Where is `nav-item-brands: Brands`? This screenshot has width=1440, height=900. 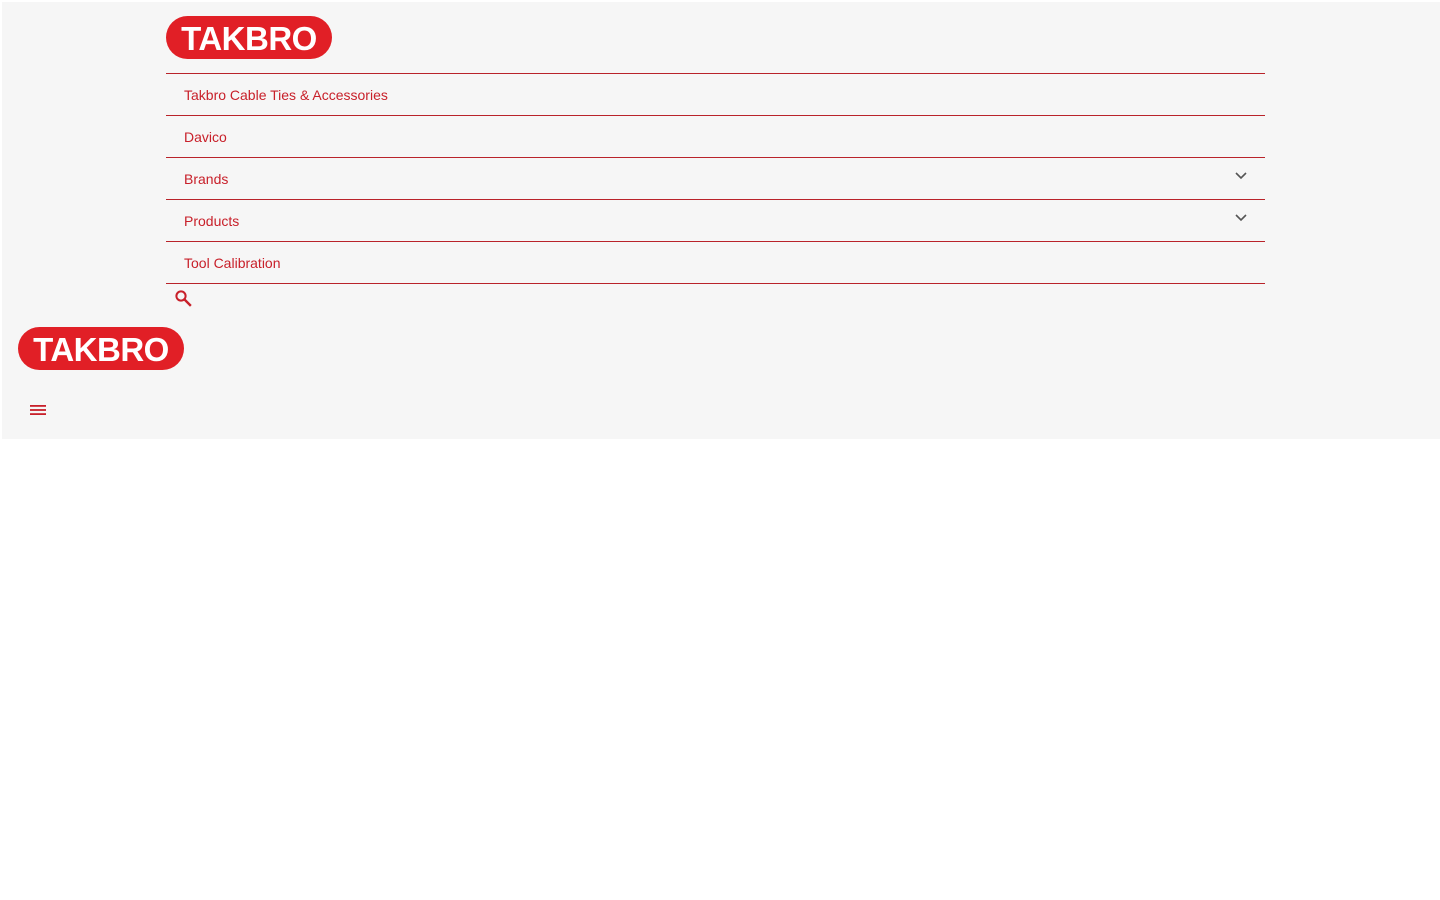
nav-item-brands: Brands is located at coordinates (715, 179).